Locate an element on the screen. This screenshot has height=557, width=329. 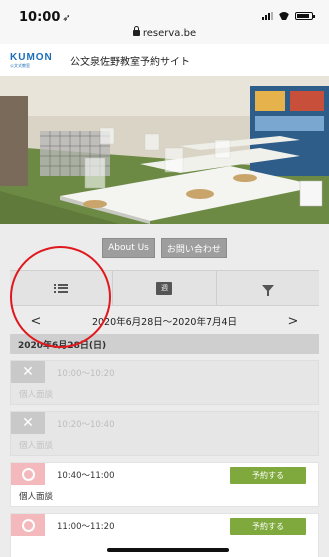
slot-row: ✕ 10:20～10:40 個人面談 is located at coordinates (164, 433).